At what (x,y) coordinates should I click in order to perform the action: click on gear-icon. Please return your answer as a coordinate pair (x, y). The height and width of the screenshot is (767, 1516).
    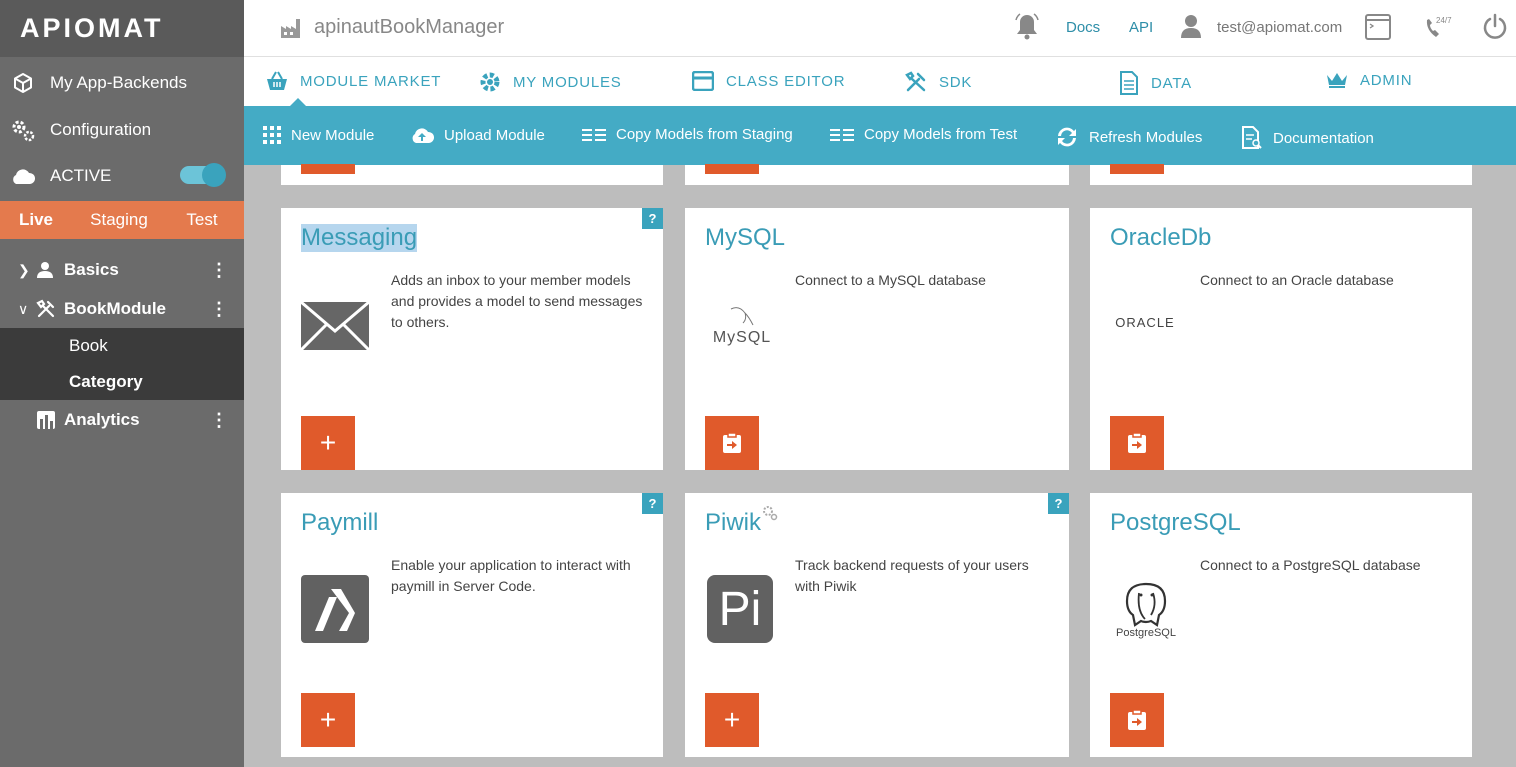
    Looking at the image, I should click on (490, 82).